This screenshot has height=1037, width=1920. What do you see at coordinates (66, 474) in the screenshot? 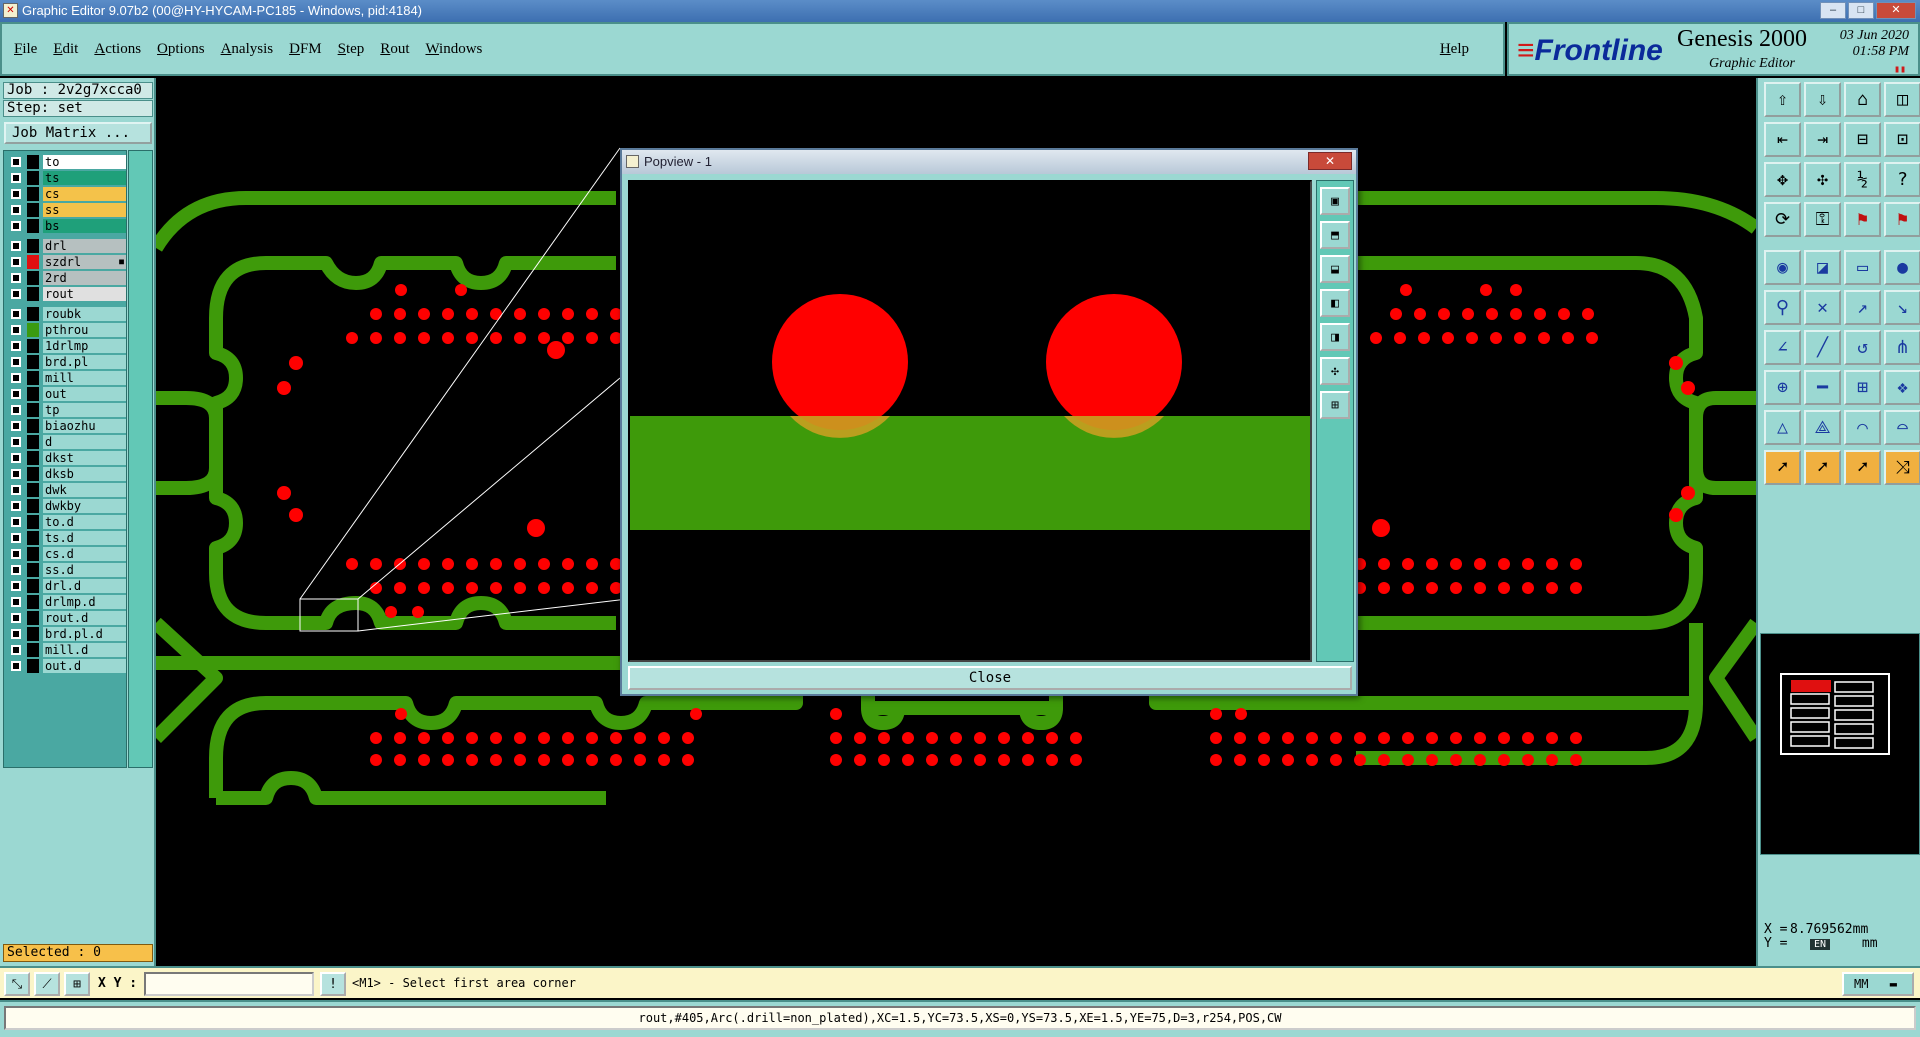
I see `layer-row-dksb: dksb` at bounding box center [66, 474].